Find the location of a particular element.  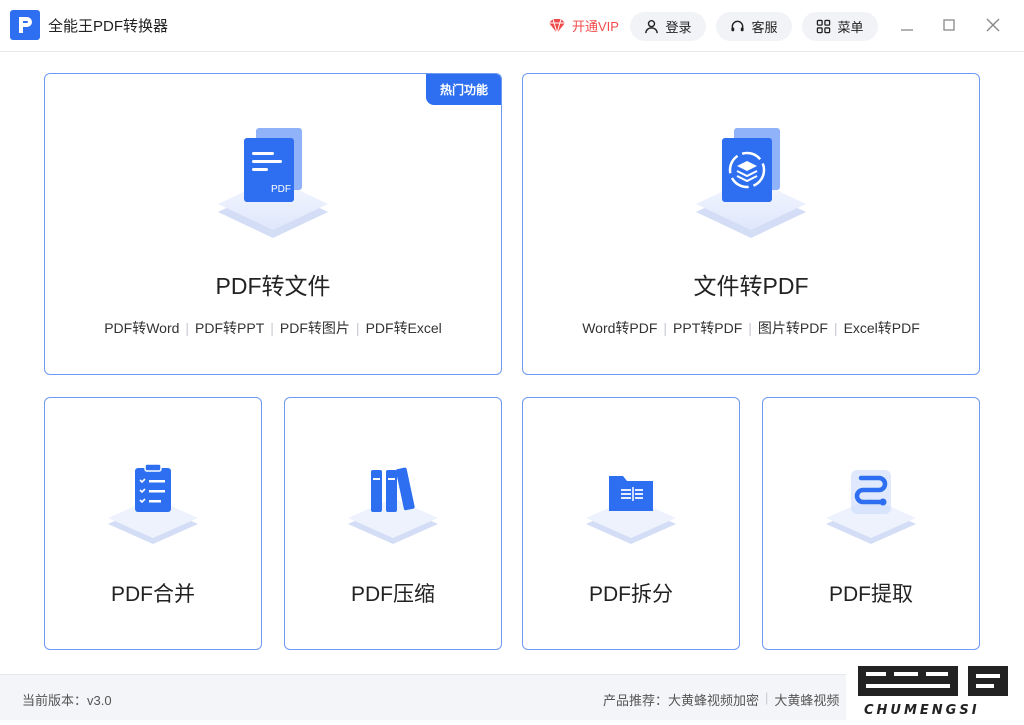

app-logo-icon is located at coordinates (25, 25).